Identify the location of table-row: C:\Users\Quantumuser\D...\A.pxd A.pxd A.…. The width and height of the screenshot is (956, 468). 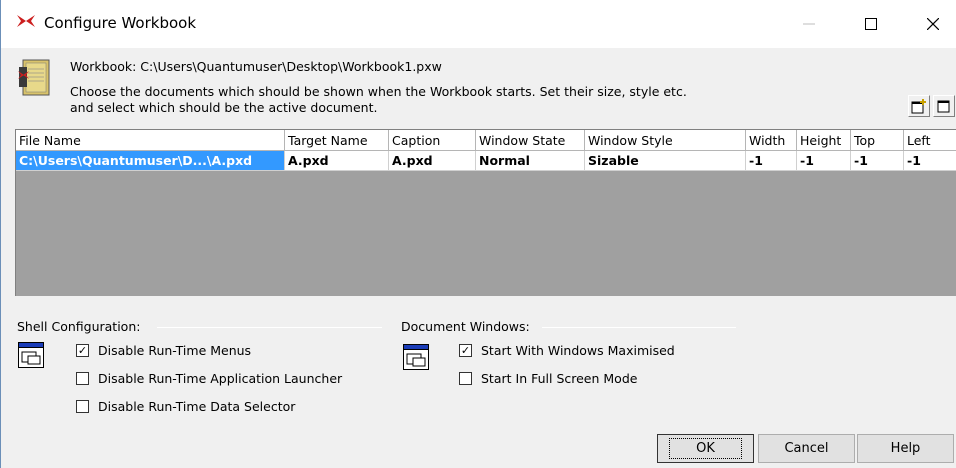
(486, 161).